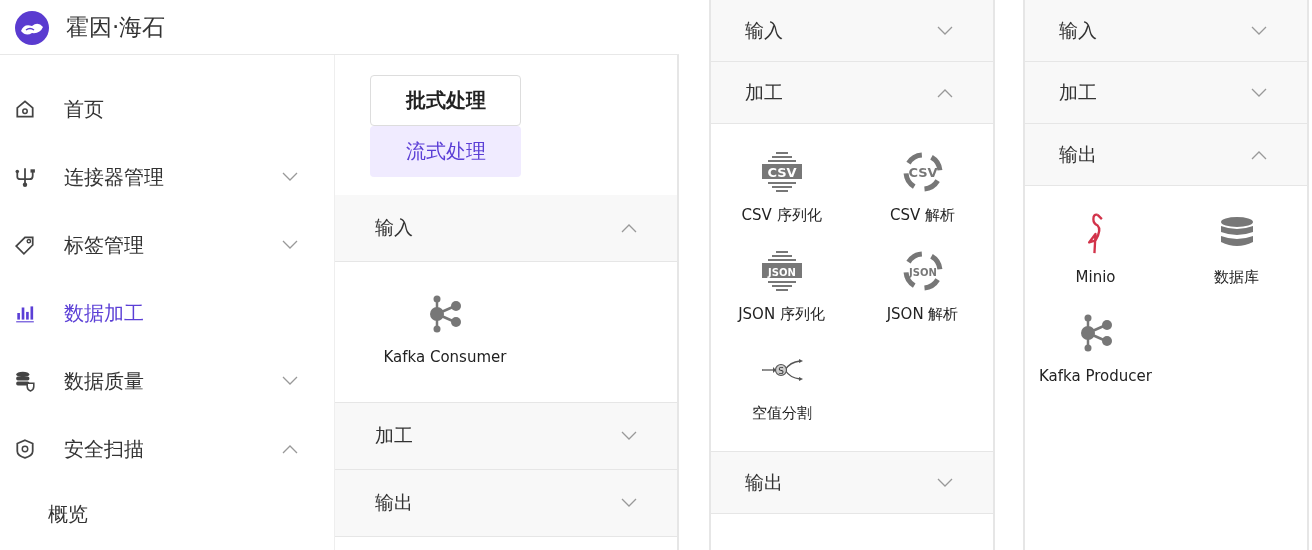 The image size is (1312, 550). Describe the element at coordinates (922, 314) in the screenshot. I see `component-label: JSON 解析` at that location.